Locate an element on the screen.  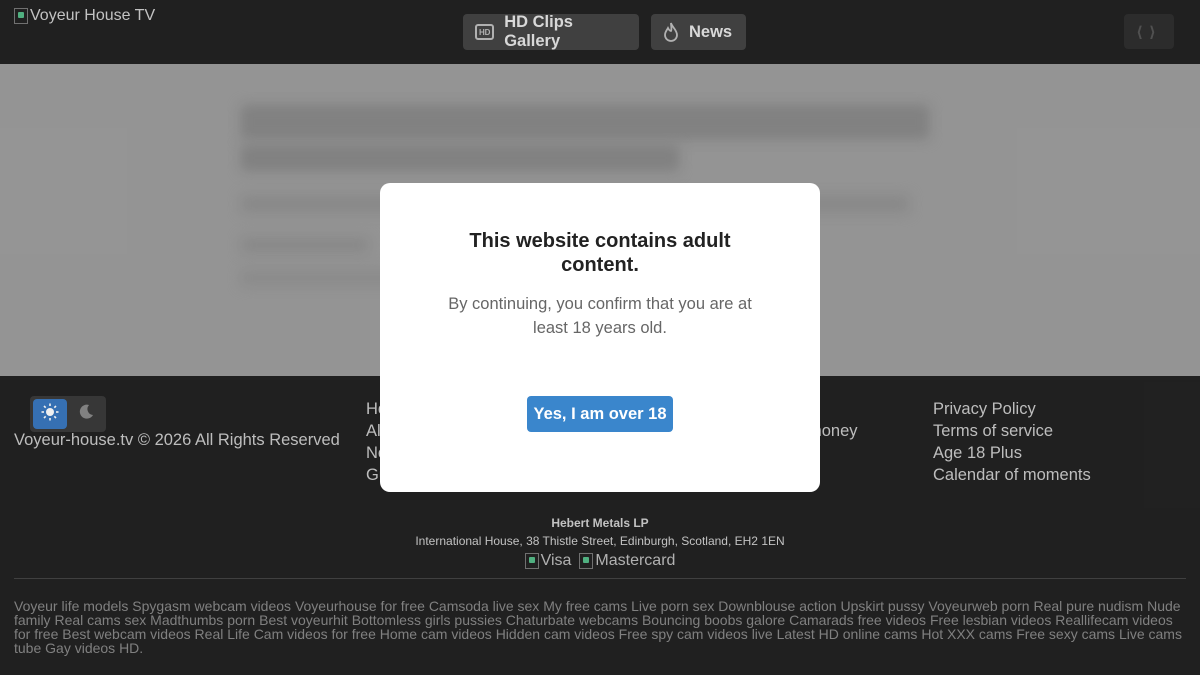
modal-title: This website contains adult content. is located at coordinates (600, 253).